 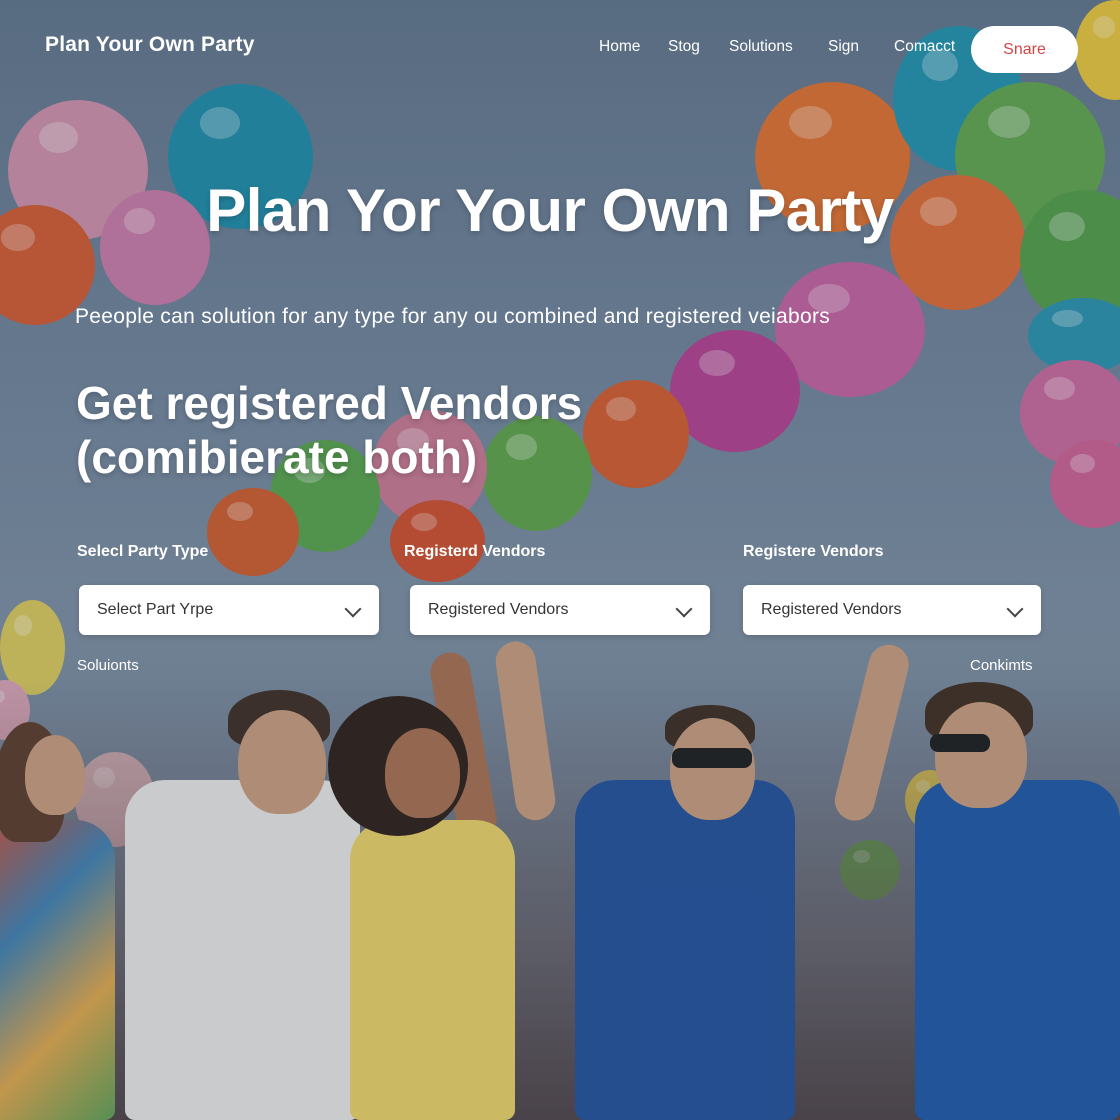 I want to click on vendors-select-1: Registered Vendors, so click(x=560, y=610).